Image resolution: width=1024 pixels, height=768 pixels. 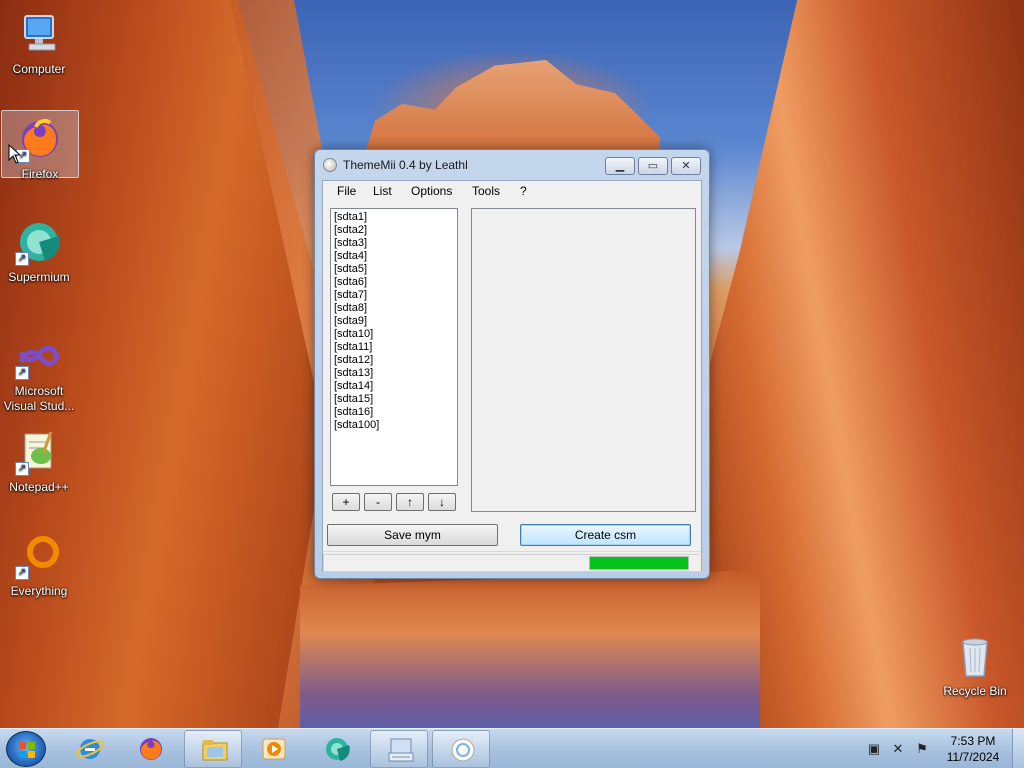 I want to click on move-down-button: ↓, so click(x=442, y=502).